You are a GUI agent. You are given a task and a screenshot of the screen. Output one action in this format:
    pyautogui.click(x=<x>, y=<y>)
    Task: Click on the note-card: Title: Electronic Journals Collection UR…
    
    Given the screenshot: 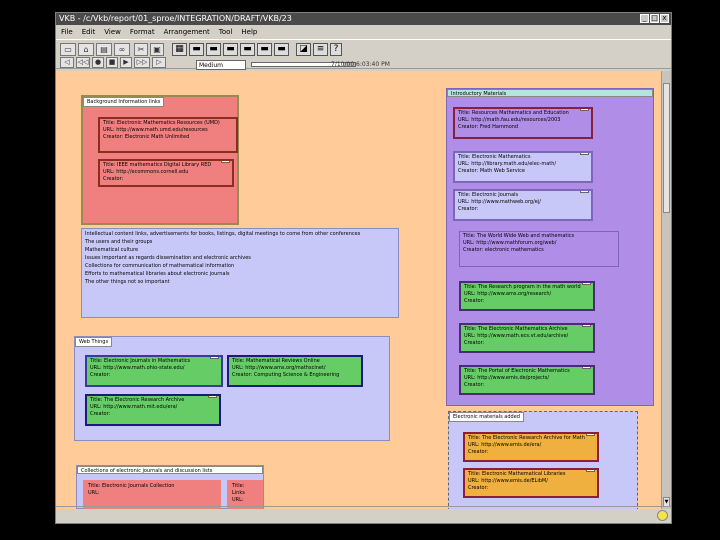 What is the action you would take?
    pyautogui.click(x=152, y=494)
    